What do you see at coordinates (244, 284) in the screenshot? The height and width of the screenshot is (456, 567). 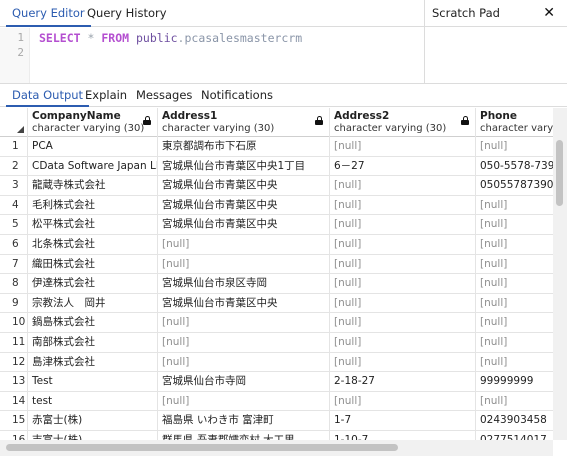 I see `table-cell: 宮城県仙台市泉区寺岡` at bounding box center [244, 284].